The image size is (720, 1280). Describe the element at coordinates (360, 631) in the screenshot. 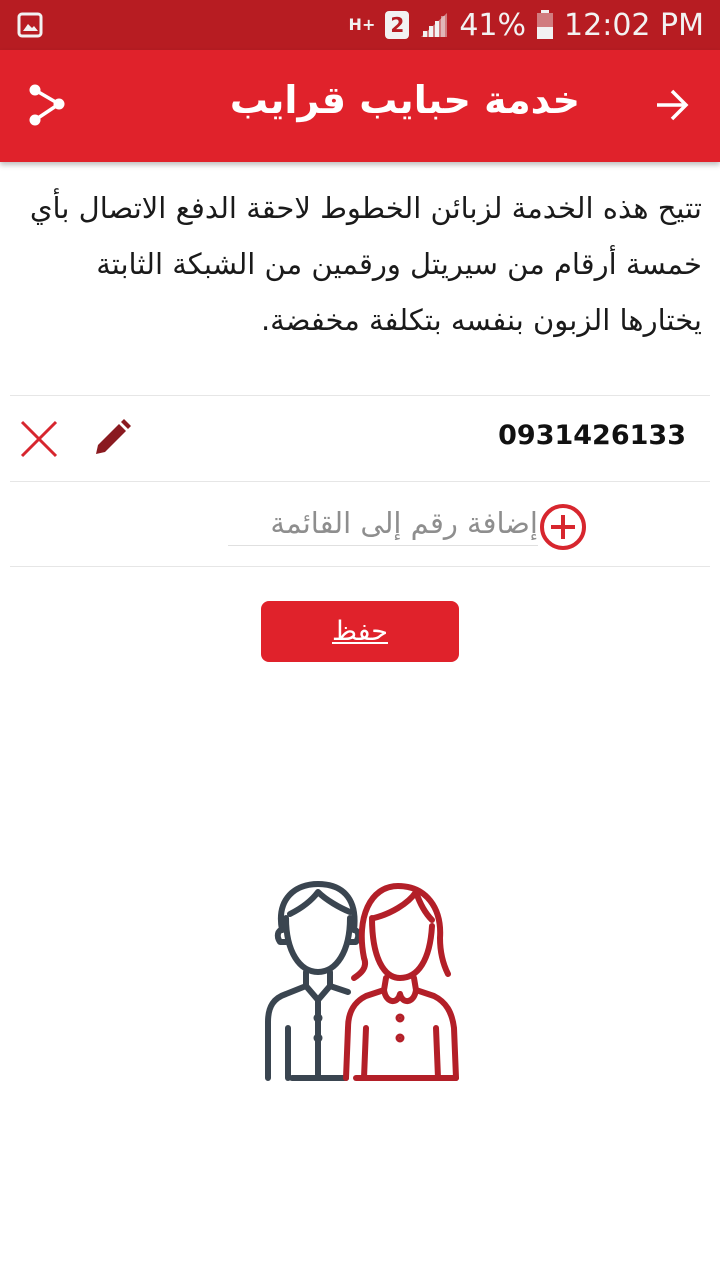

I see `save-button: حفظ` at that location.